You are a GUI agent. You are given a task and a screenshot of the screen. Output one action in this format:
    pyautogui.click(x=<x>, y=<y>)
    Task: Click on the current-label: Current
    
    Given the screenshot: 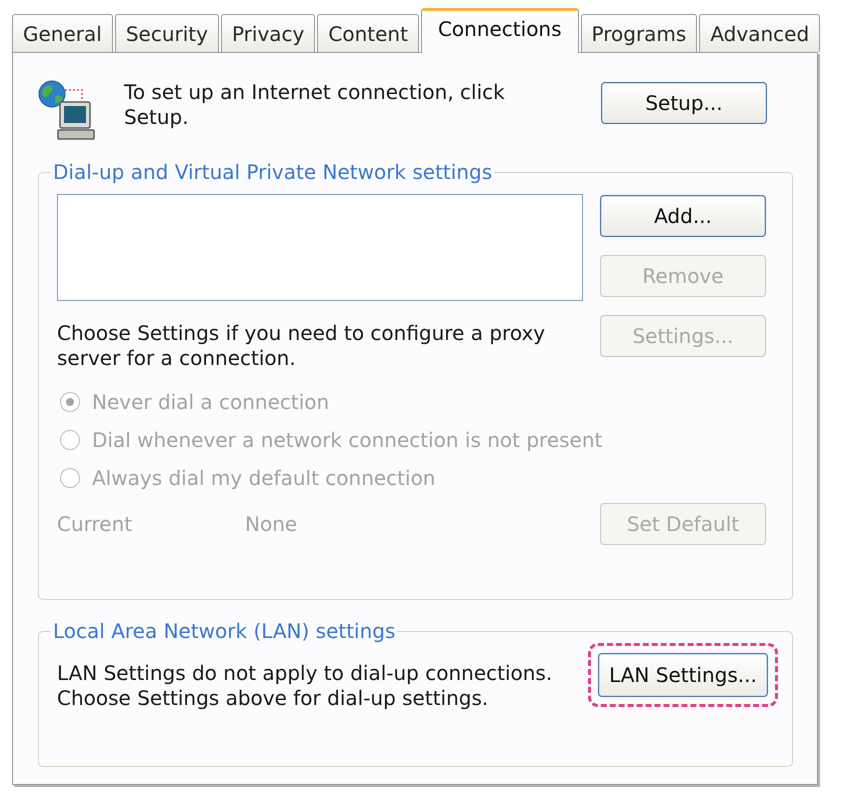 What is the action you would take?
    pyautogui.click(x=95, y=524)
    